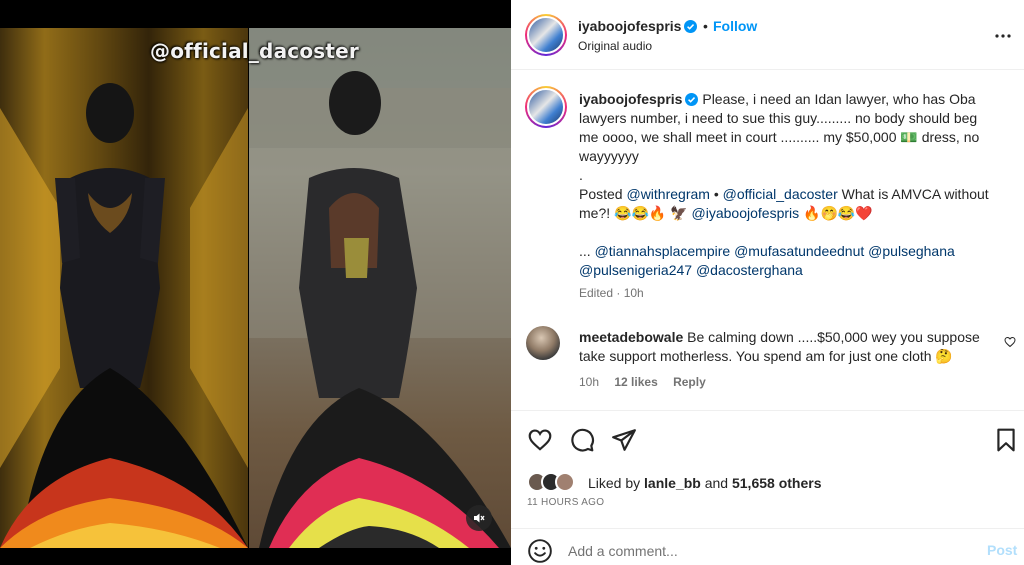  I want to click on audio-label: Original audio, so click(615, 46).